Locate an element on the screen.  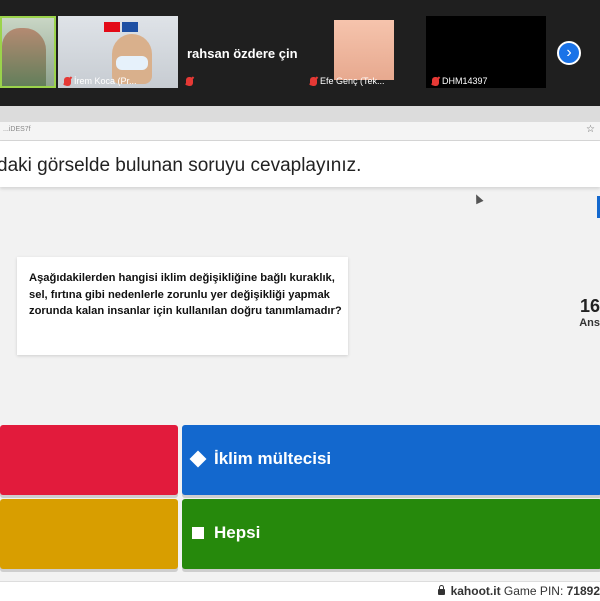
answer-counter: 16 Ans is located at coordinates (589, 312).